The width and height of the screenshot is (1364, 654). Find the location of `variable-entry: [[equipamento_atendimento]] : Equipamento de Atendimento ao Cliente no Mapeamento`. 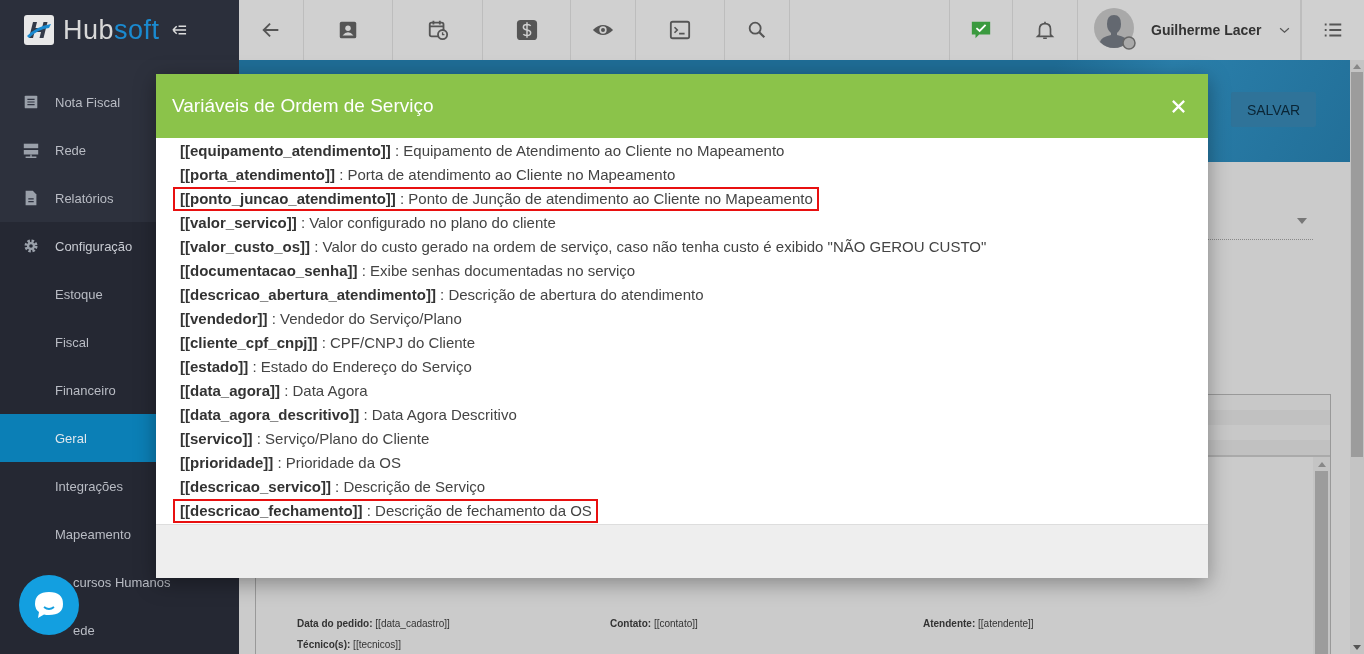

variable-entry: [[equipamento_atendimento]] : Equipamento de Atendimento ao Cliente no Mapeamento is located at coordinates (482, 151).